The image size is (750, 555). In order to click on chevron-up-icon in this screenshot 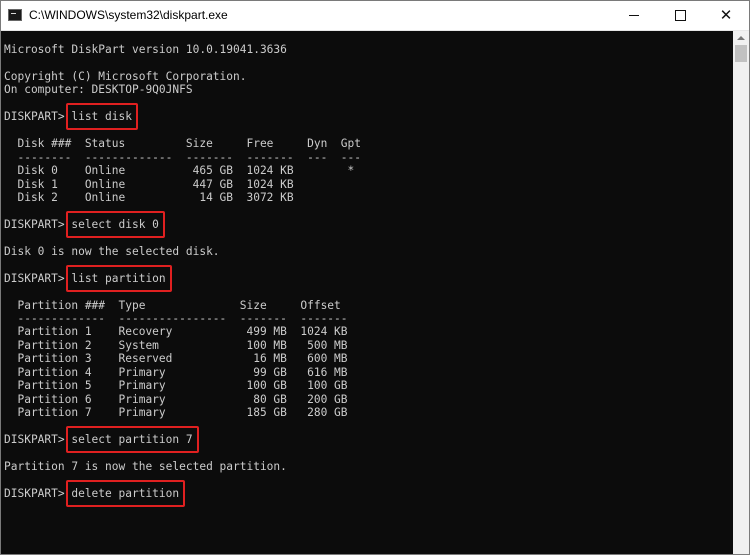, I will do `click(741, 38)`.